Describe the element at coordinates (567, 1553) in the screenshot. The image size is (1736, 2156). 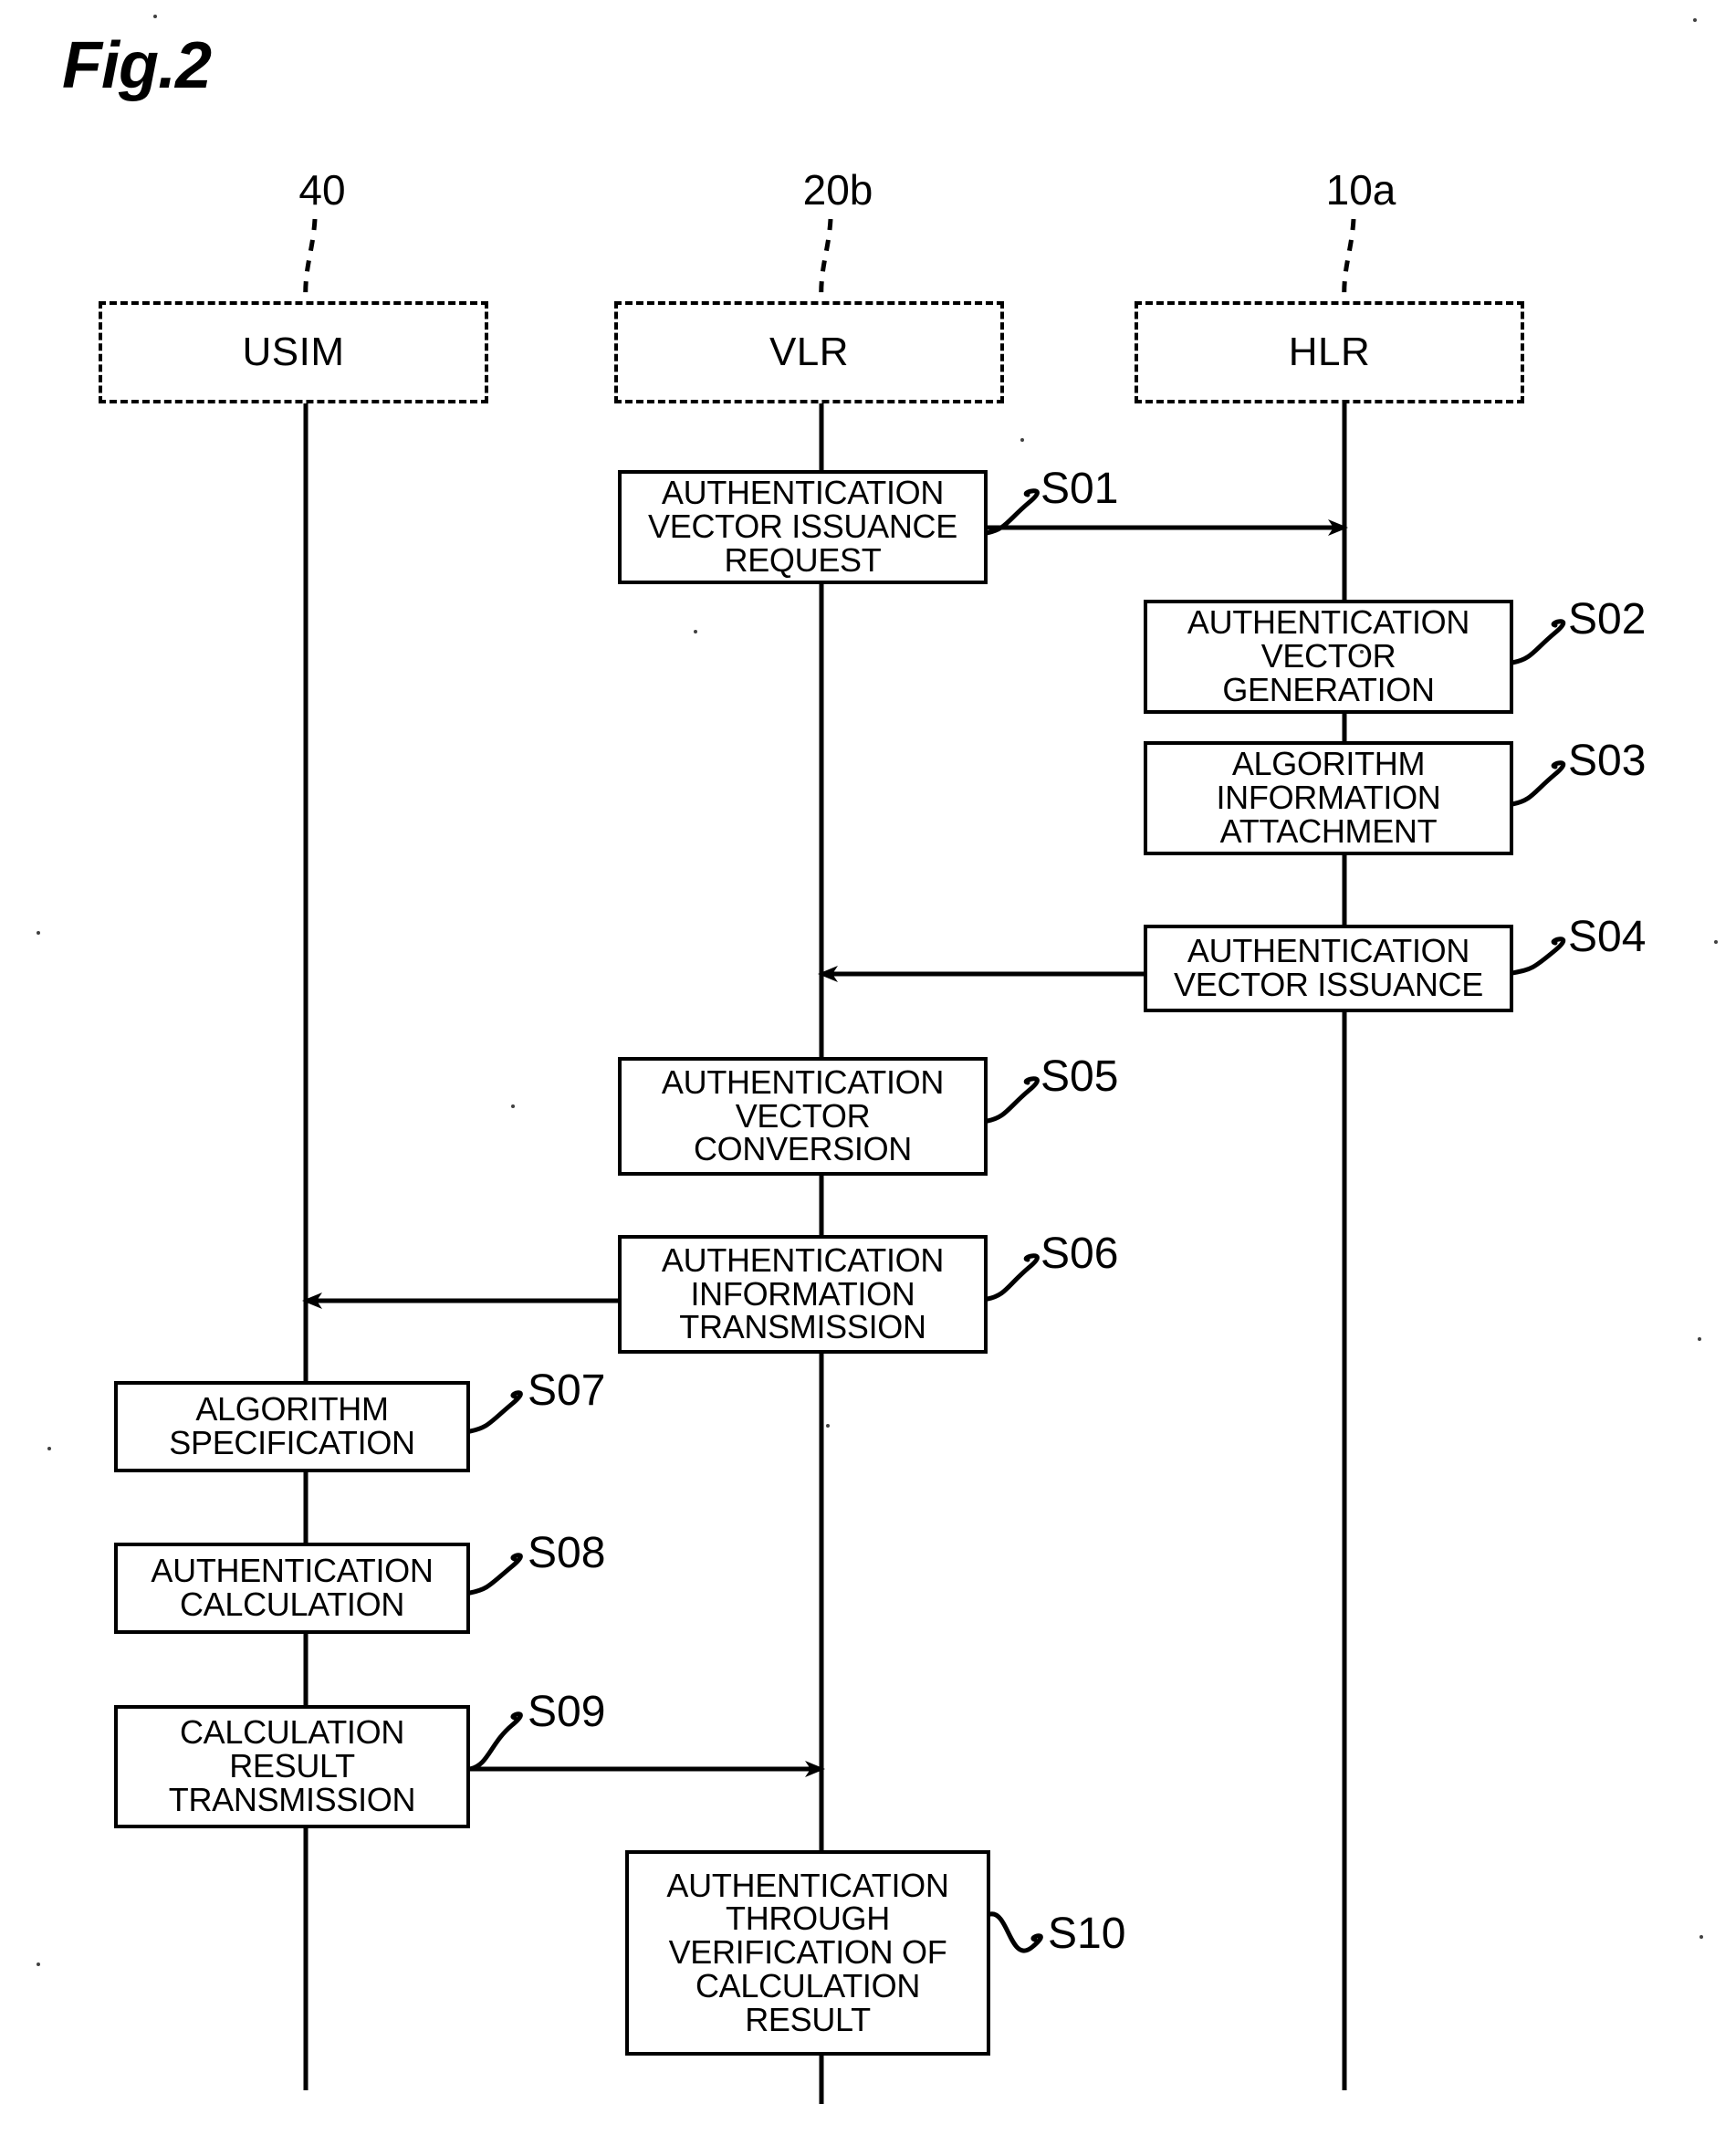
I see `step-number-s08: S08` at that location.